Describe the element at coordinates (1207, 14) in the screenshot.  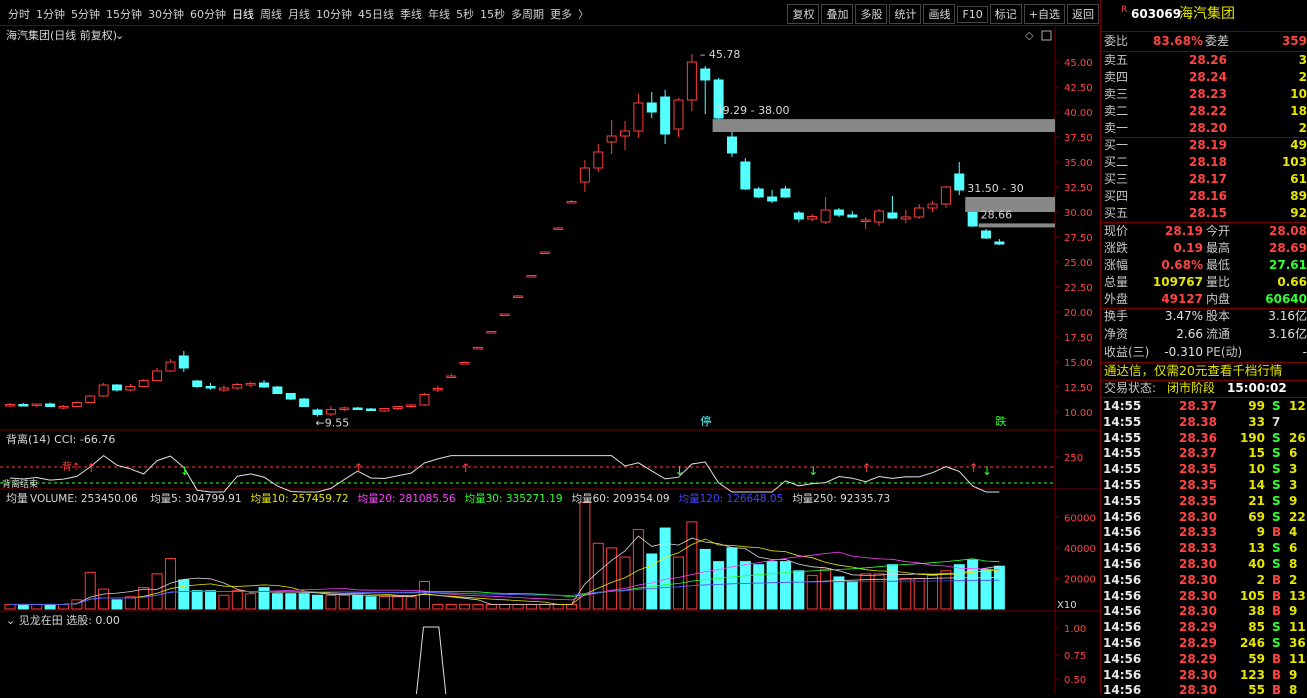
I see `stock-name: 海汽集团` at that location.